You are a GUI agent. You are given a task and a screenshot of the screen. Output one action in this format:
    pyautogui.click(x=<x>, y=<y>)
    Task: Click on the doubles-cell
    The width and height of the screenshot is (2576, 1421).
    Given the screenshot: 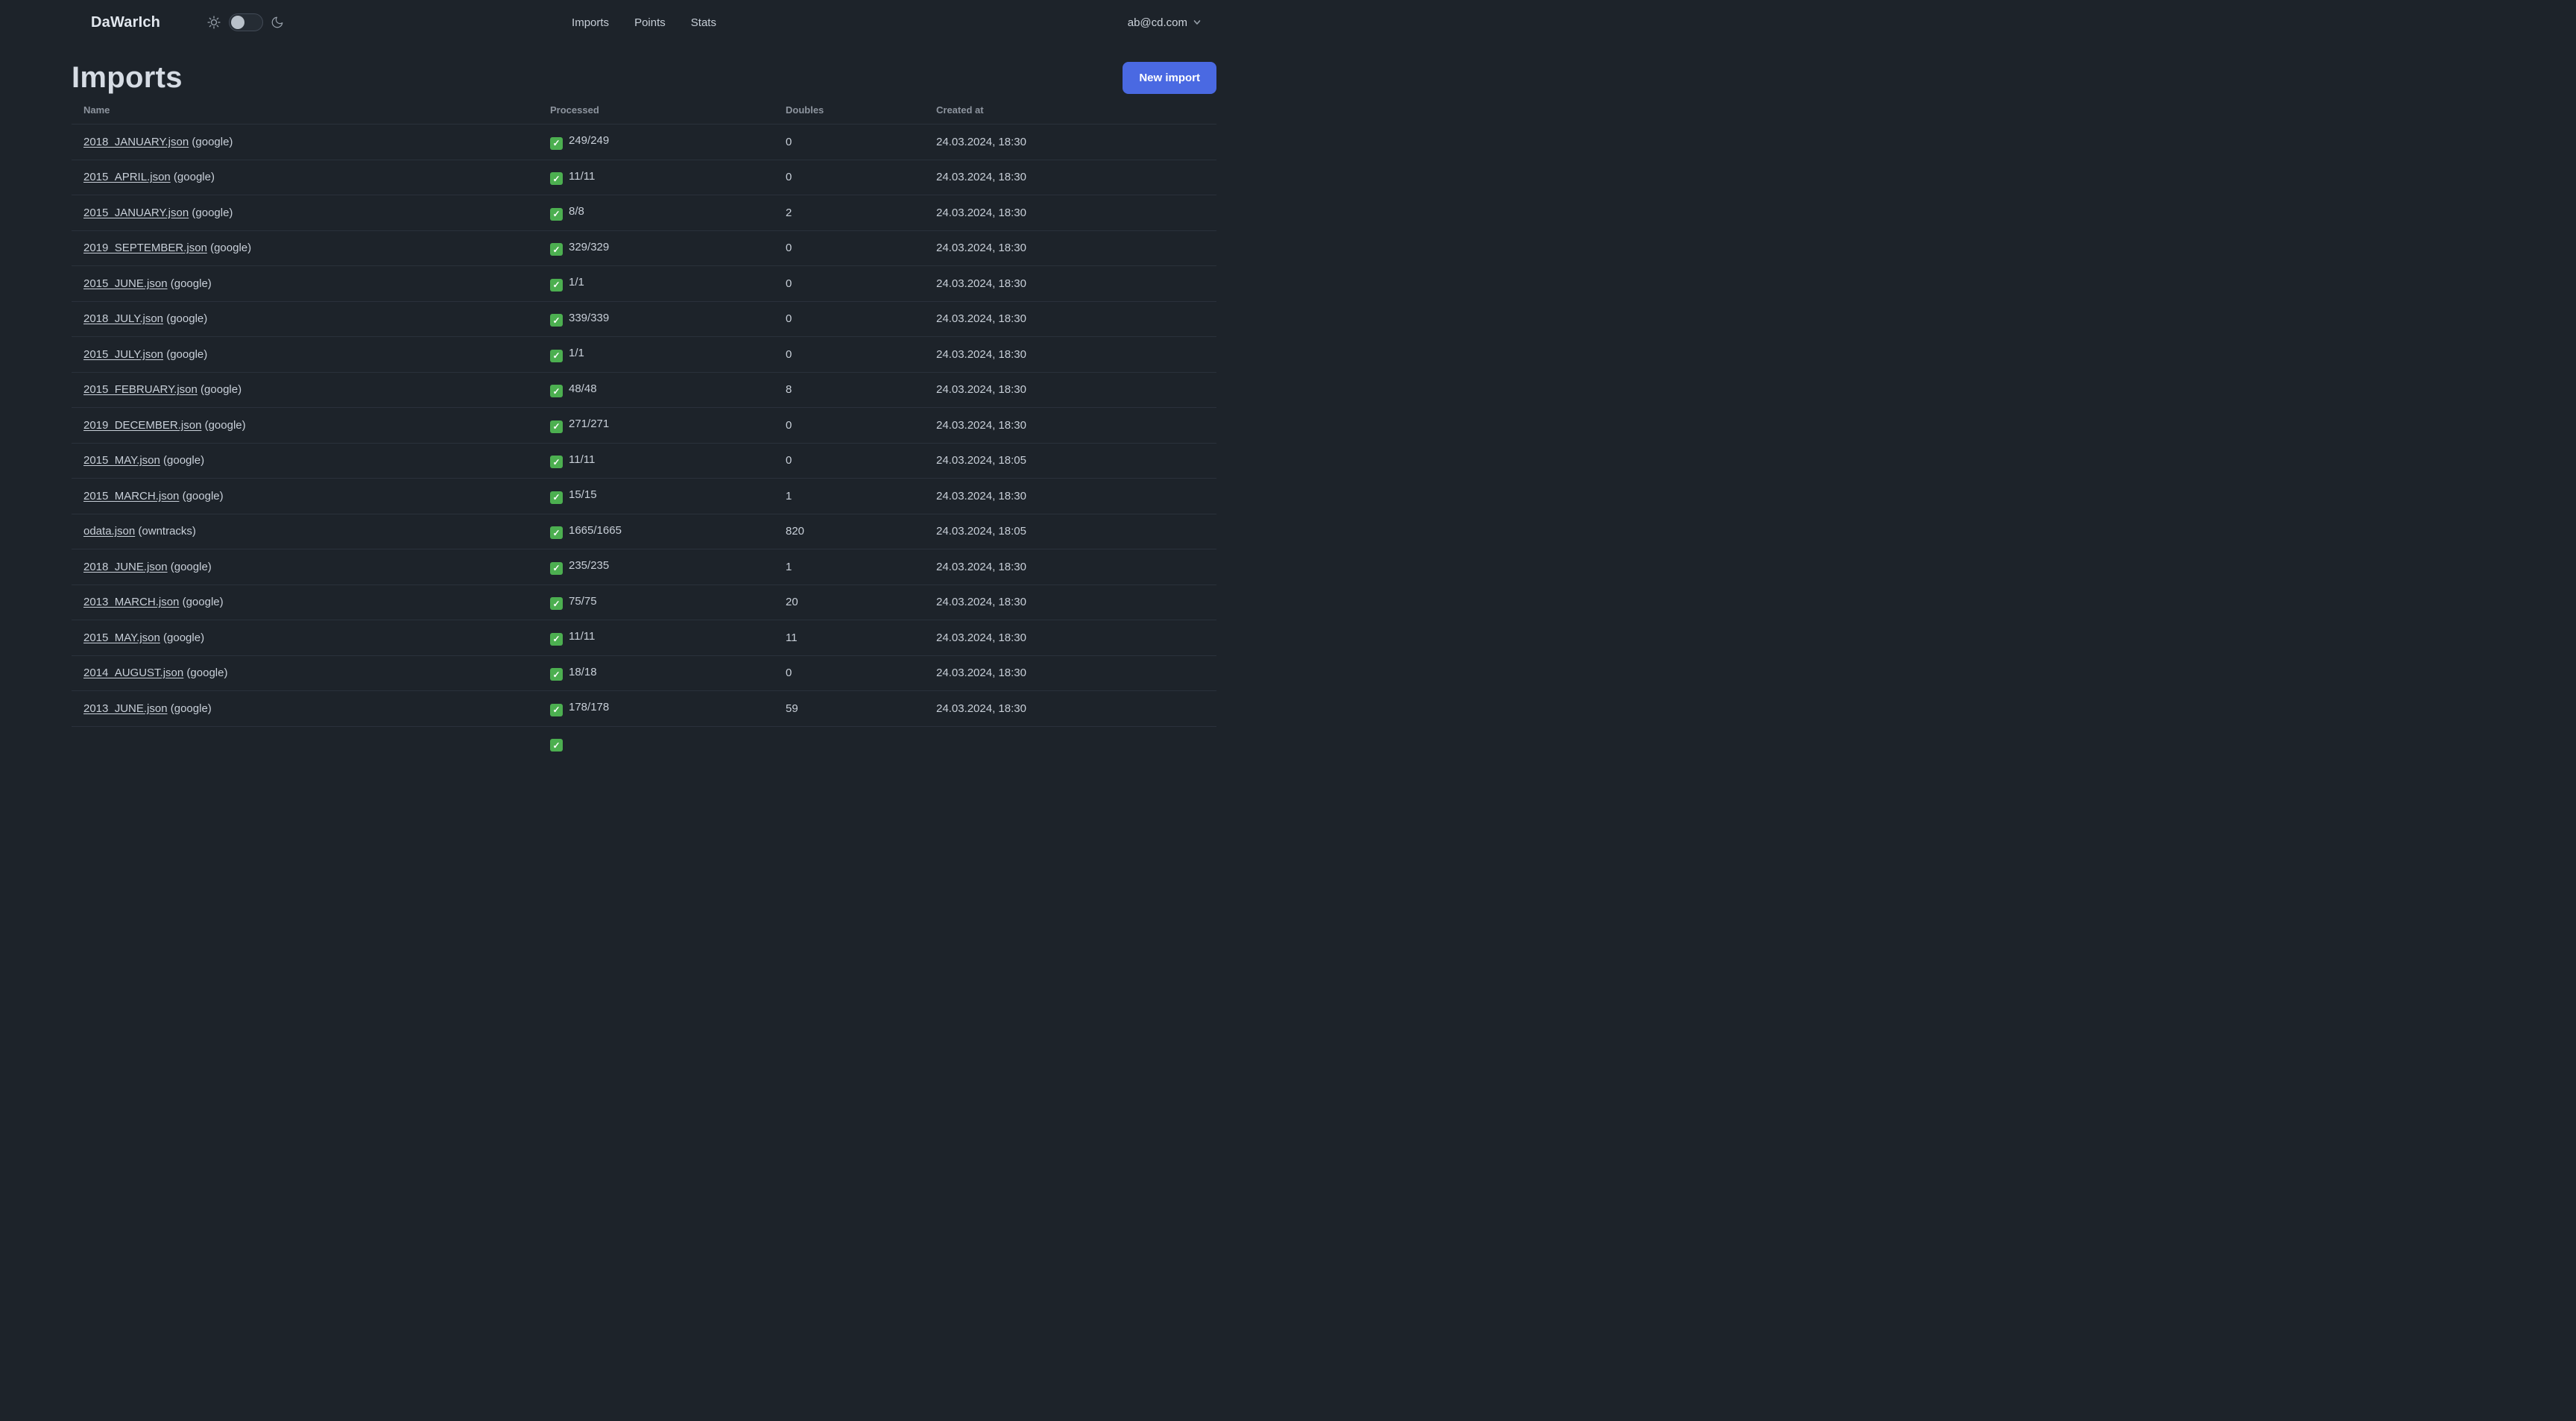 What is the action you would take?
    pyautogui.click(x=849, y=743)
    